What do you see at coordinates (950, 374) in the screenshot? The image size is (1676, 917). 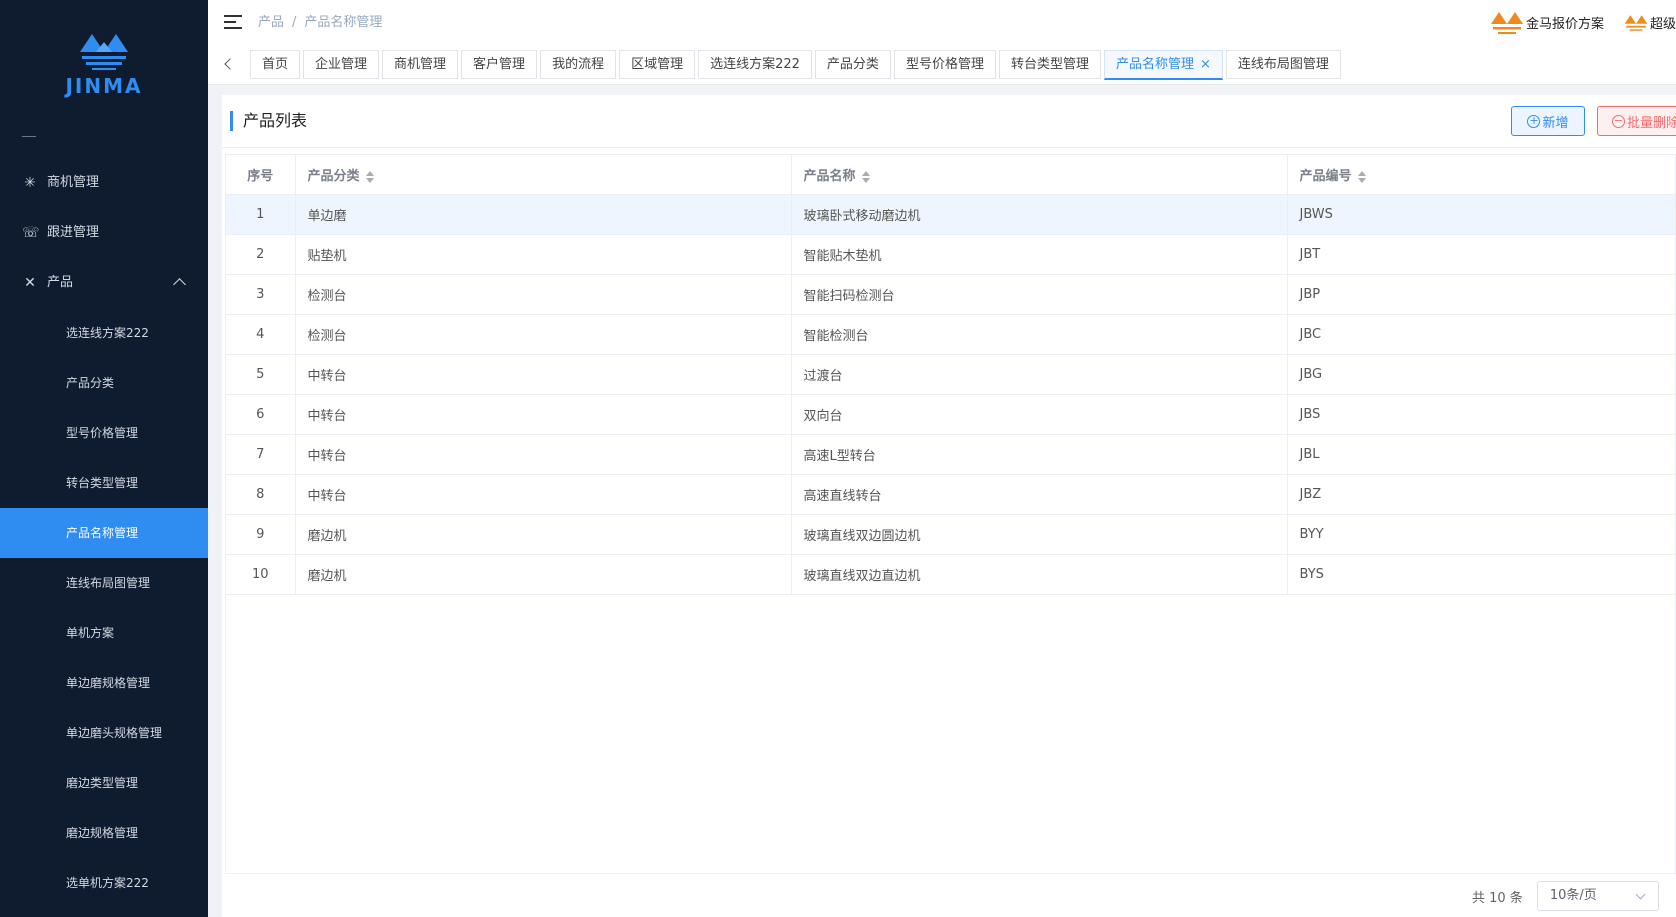 I see `table-row: 5 中转台 过渡台 JBG` at bounding box center [950, 374].